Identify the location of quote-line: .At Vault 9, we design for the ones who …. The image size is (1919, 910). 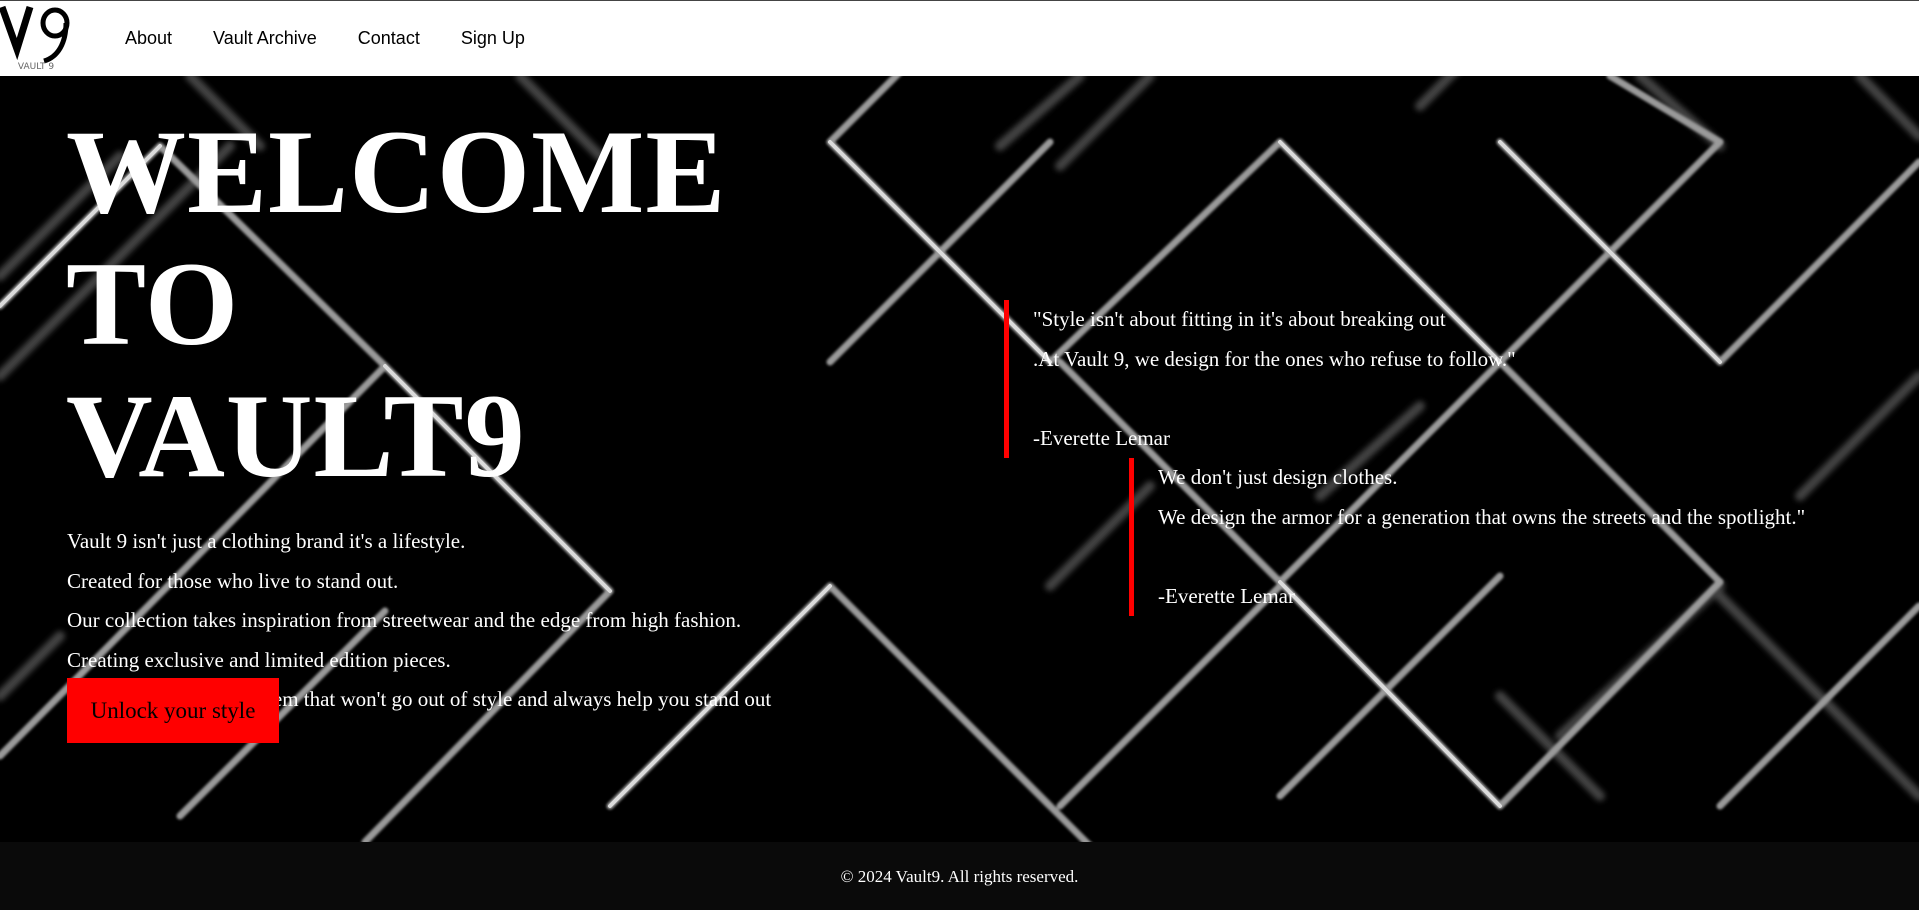
(1274, 358).